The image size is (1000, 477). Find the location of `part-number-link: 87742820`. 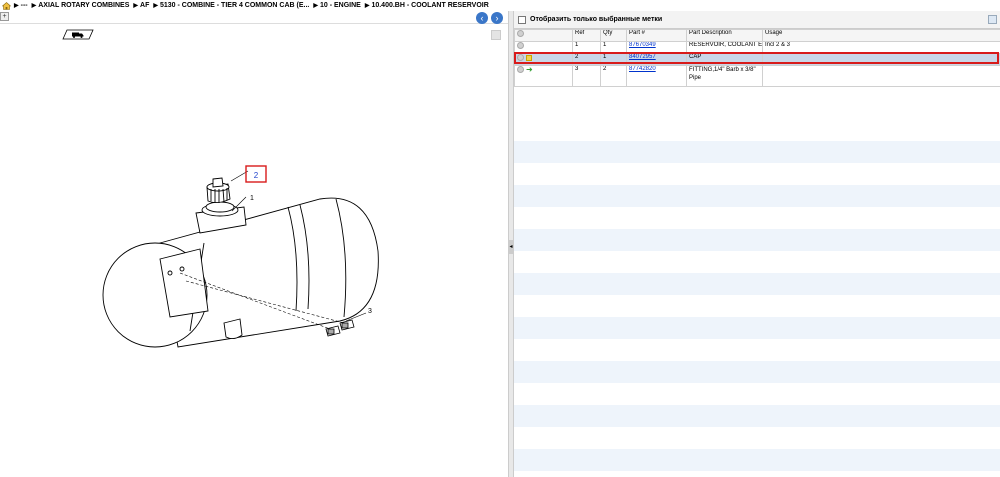

part-number-link: 87742820 is located at coordinates (642, 70).